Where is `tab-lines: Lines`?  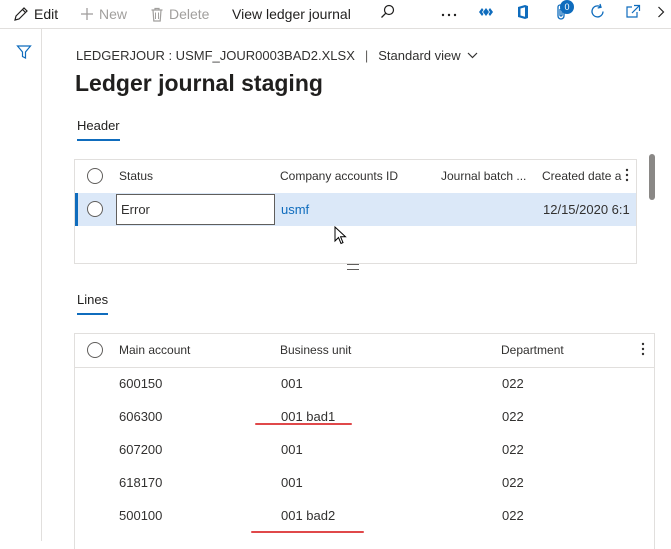 tab-lines: Lines is located at coordinates (93, 303).